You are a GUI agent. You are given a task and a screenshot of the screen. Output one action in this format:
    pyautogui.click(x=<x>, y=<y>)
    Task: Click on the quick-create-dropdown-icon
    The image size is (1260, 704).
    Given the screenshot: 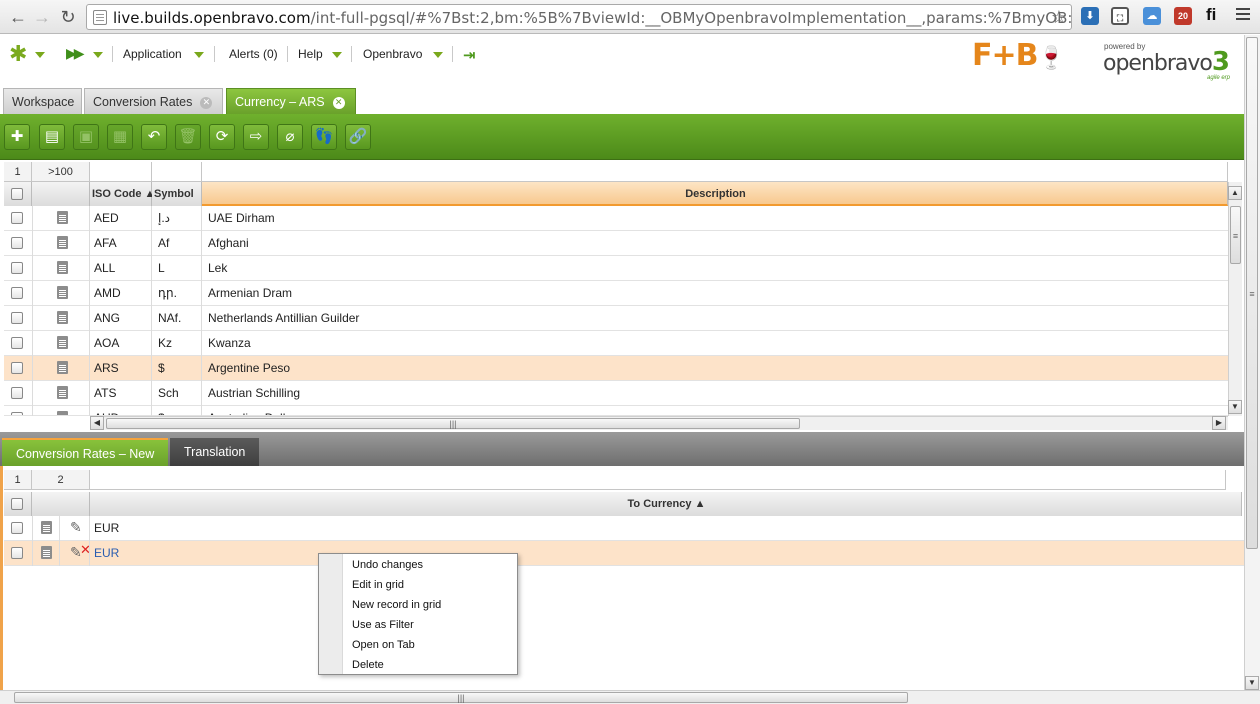 What is the action you would take?
    pyautogui.click(x=98, y=55)
    